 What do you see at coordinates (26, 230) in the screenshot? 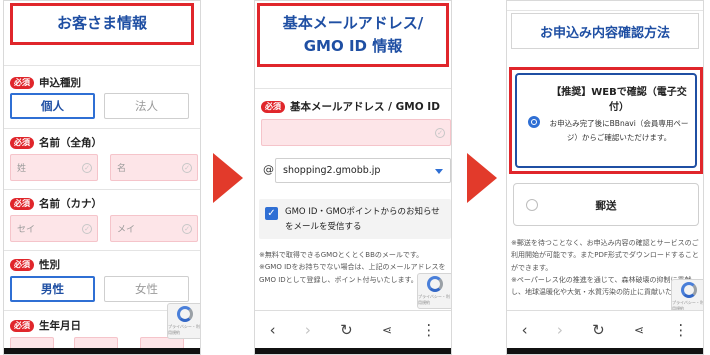
I see `placeholder: セイ` at bounding box center [26, 230].